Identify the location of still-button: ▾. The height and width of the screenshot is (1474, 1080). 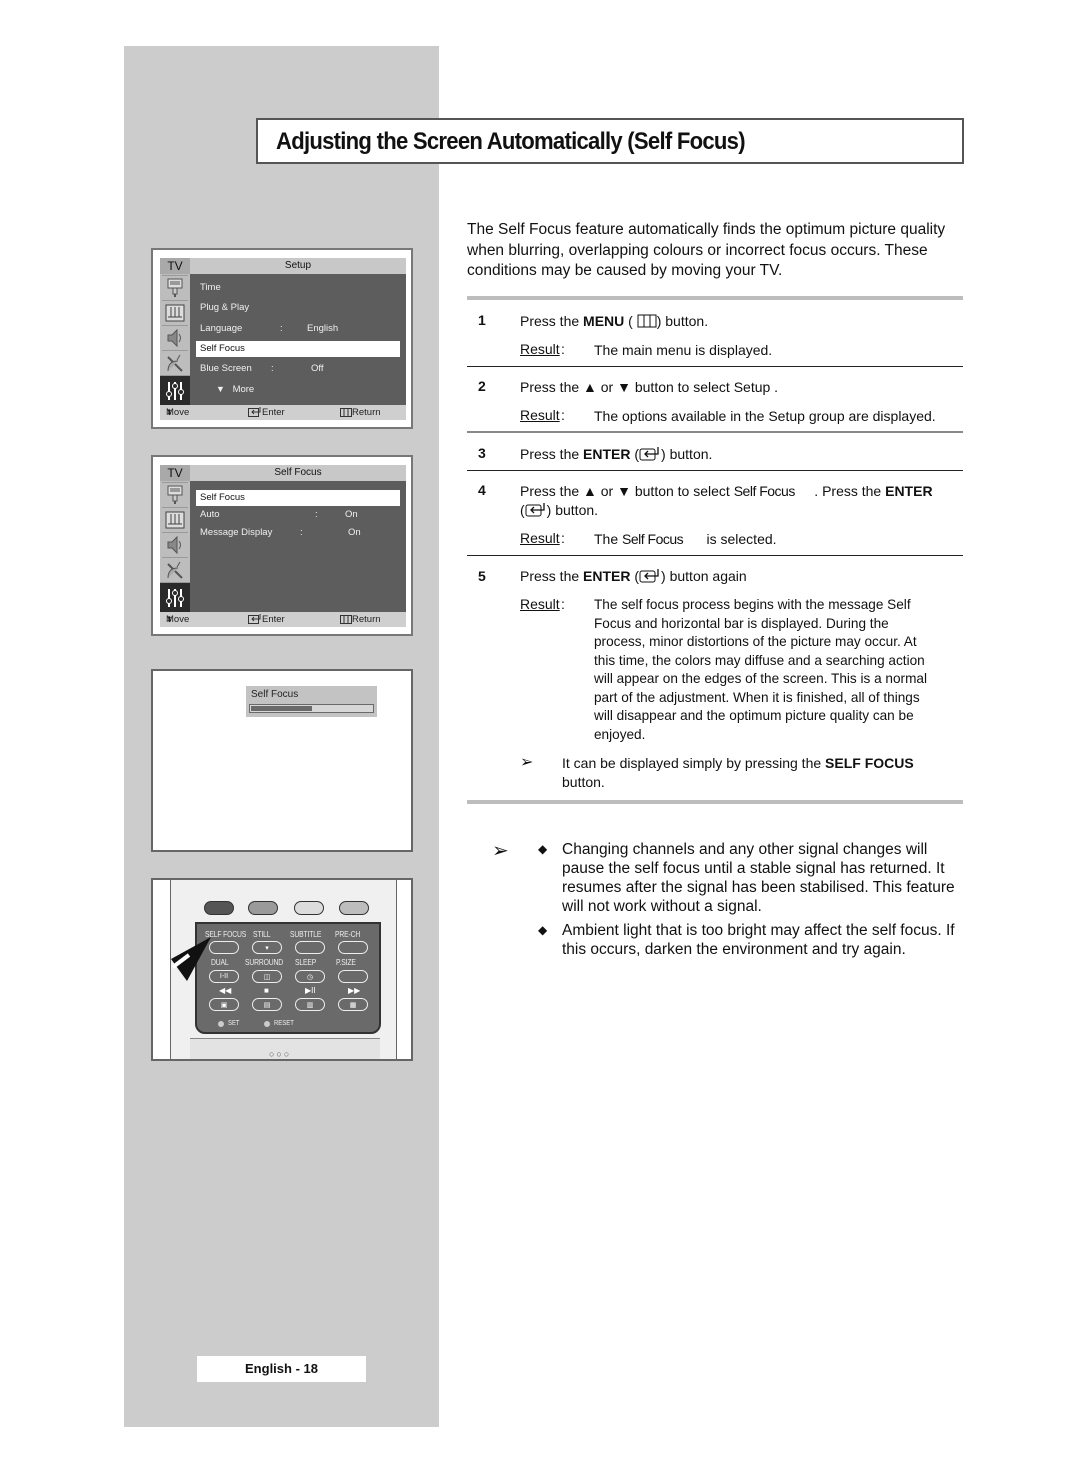
(267, 947).